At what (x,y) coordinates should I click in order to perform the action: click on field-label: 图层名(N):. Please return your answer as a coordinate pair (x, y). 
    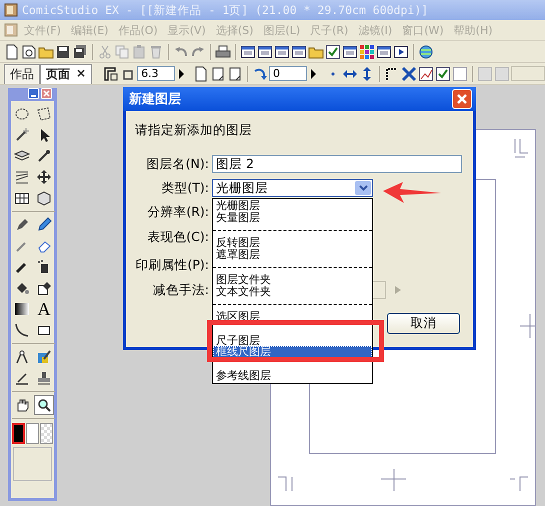
    Looking at the image, I should click on (177, 164).